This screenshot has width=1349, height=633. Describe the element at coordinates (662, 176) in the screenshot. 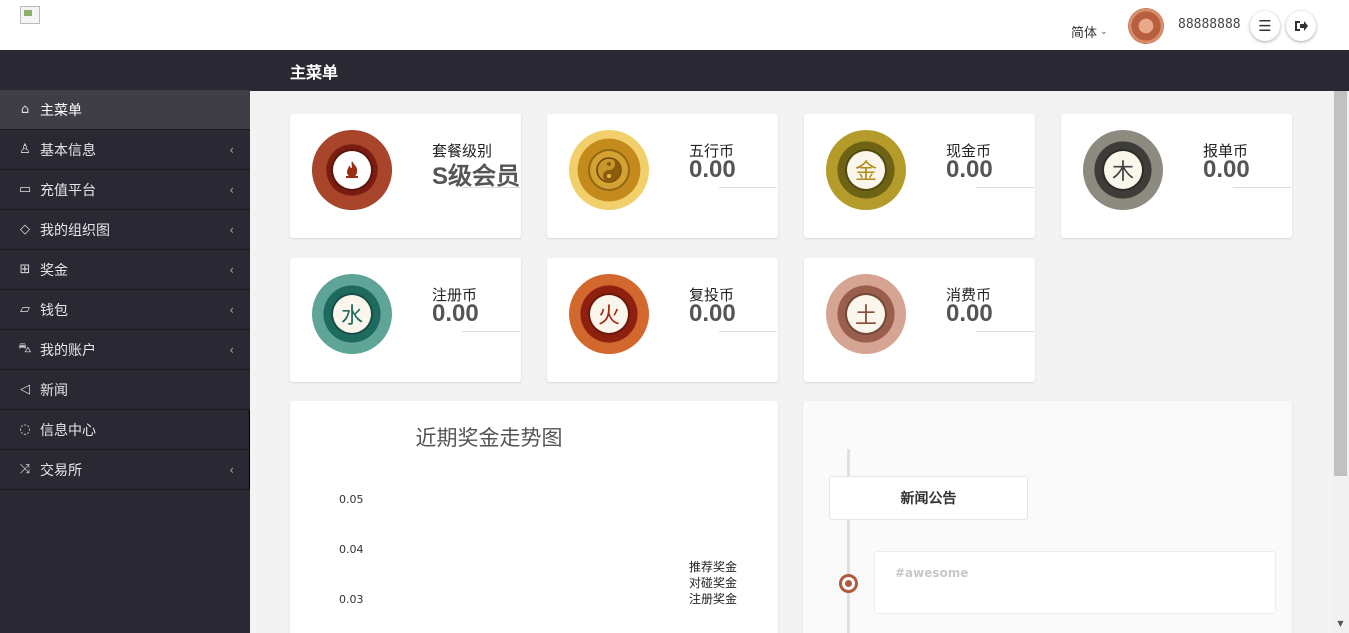

I see `stat-card-wuxing-coin: 五行币 0.00` at that location.